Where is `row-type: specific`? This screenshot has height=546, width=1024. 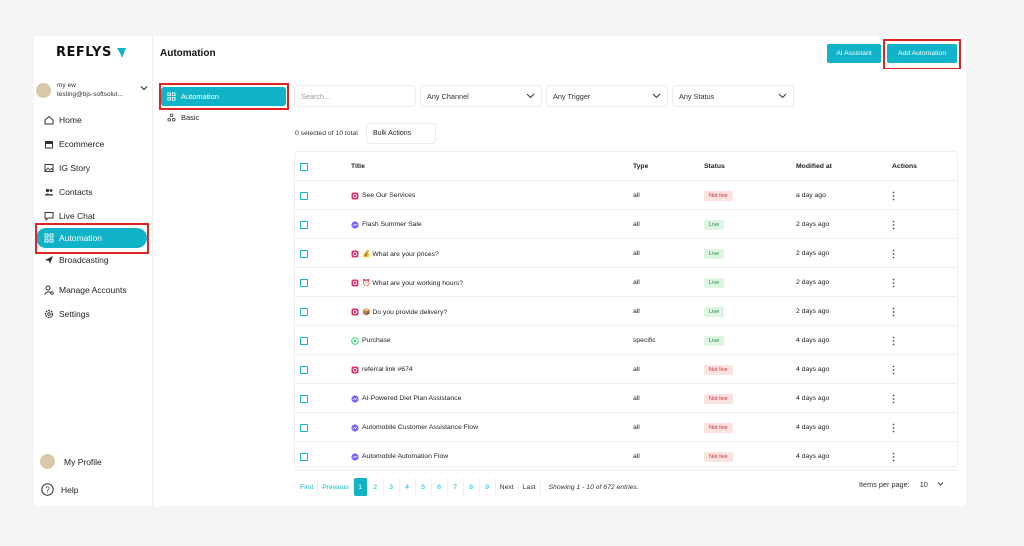
row-type: specific is located at coordinates (644, 340).